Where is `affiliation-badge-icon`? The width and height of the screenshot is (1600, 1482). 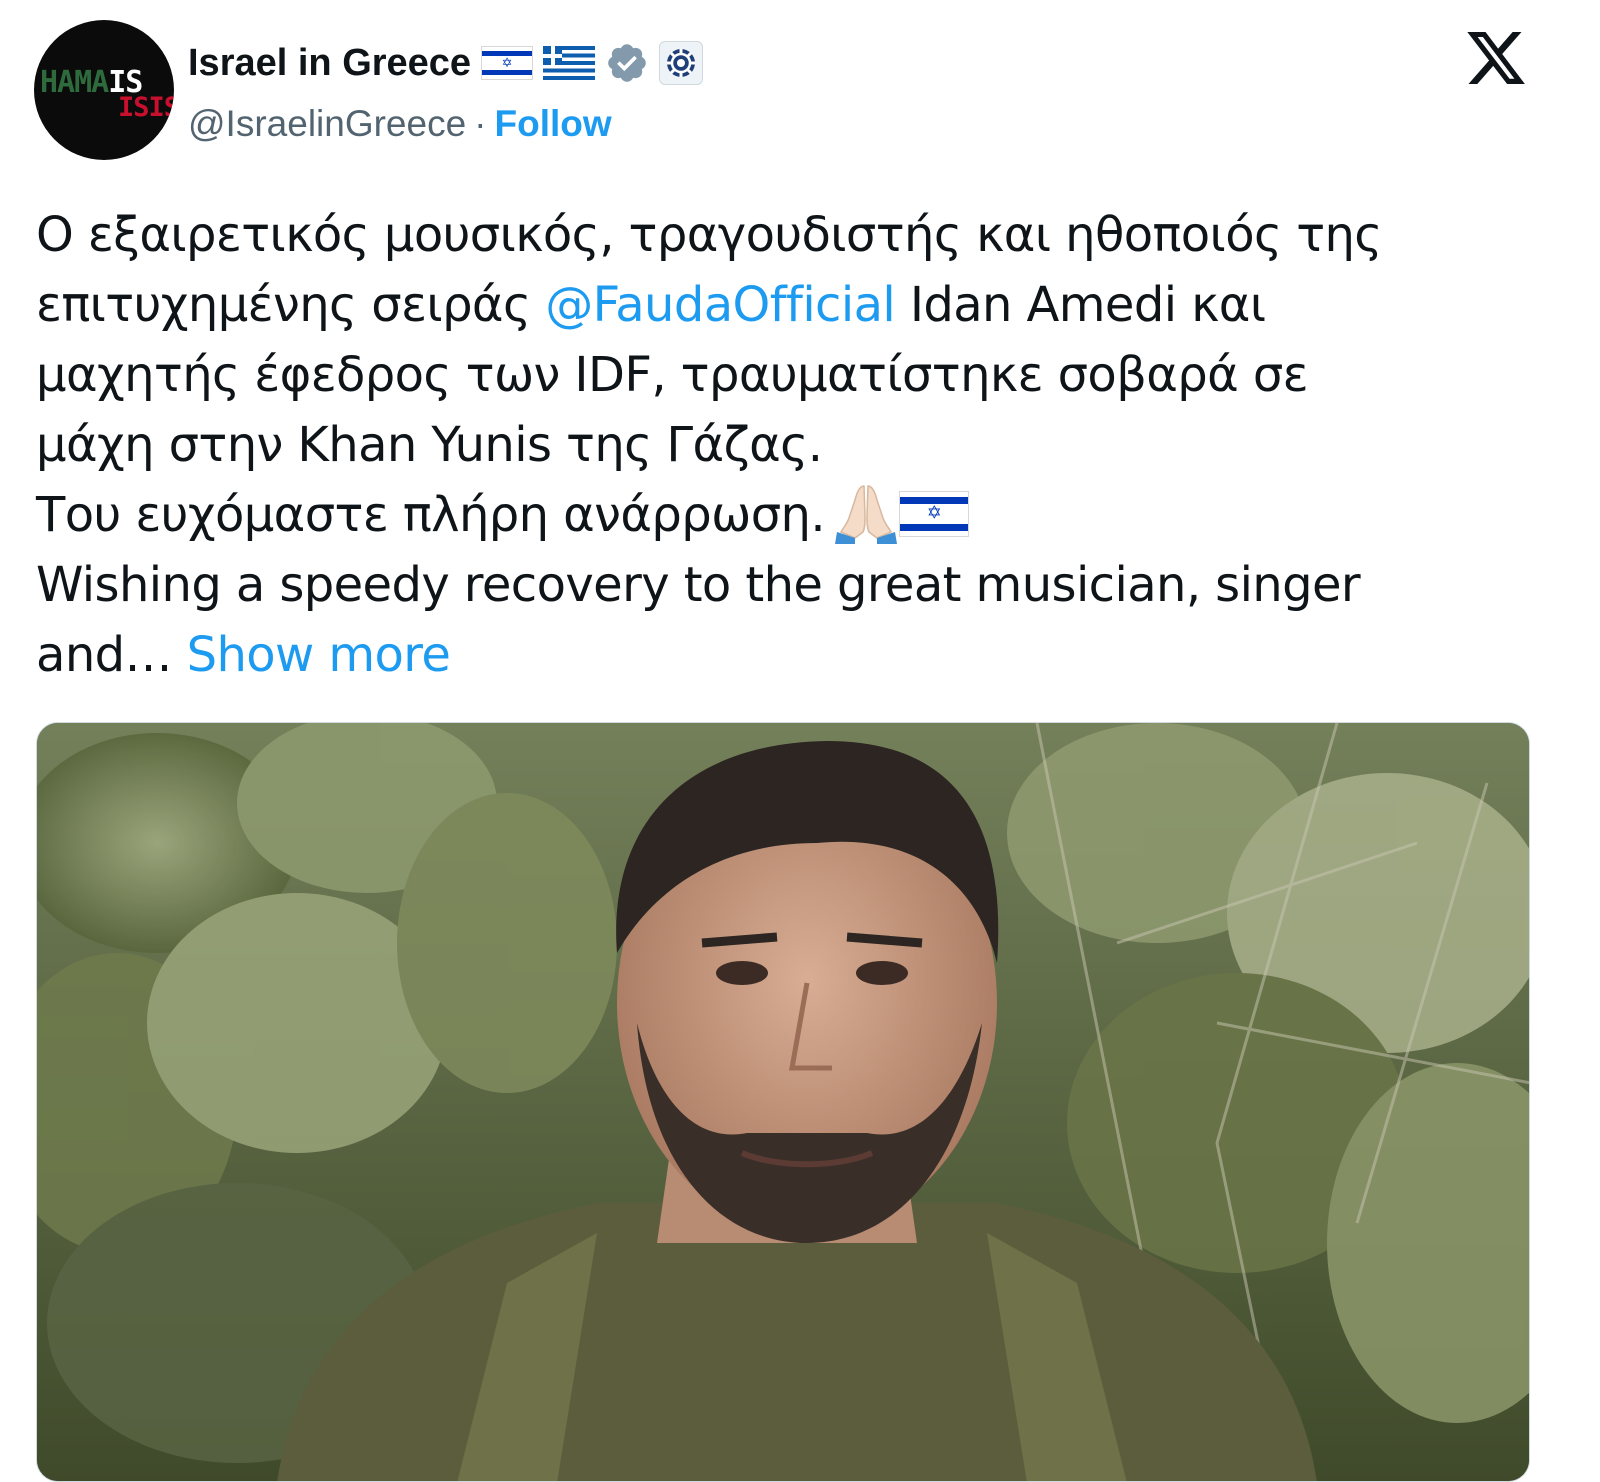 affiliation-badge-icon is located at coordinates (681, 63).